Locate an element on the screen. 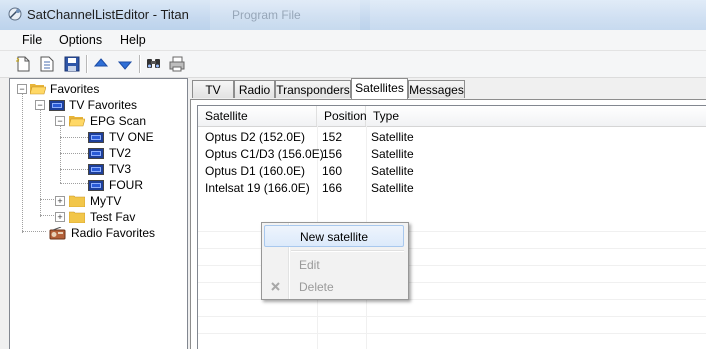 The image size is (706, 349). edit-menu-item: Edit is located at coordinates (334, 265).